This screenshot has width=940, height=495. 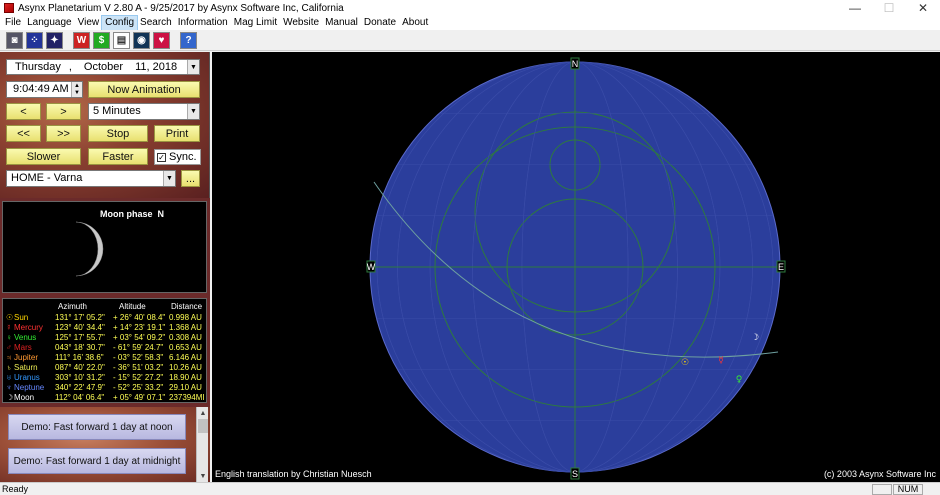 I want to click on status-bar: Ready NUM, so click(x=470, y=488).